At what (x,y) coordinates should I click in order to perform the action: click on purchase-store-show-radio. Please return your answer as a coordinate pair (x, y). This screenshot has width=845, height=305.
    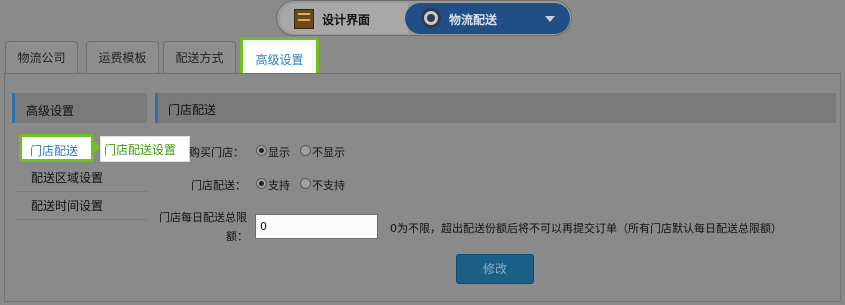
    Looking at the image, I should click on (261, 150).